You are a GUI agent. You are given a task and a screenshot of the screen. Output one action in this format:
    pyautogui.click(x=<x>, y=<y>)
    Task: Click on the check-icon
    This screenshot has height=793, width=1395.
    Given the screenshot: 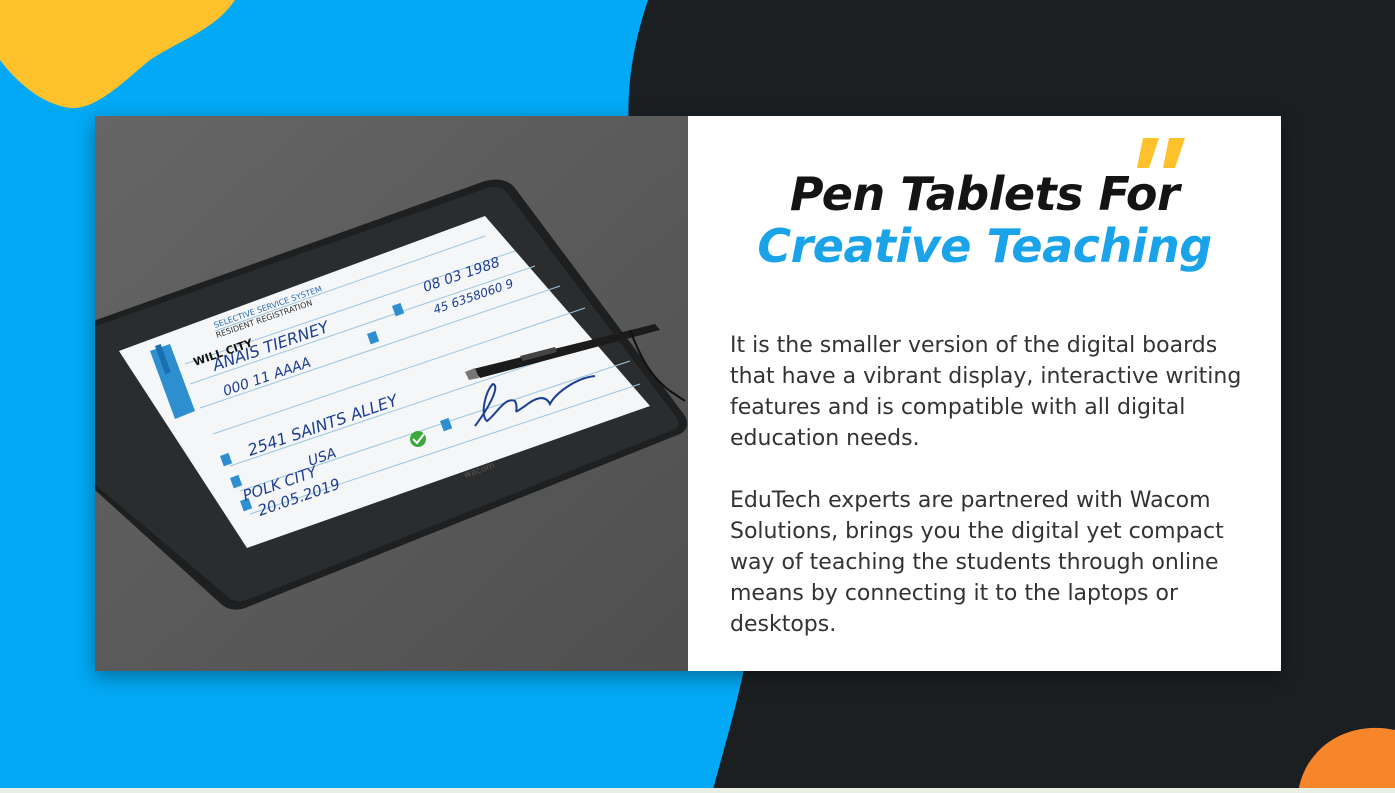 What is the action you would take?
    pyautogui.click(x=418, y=439)
    